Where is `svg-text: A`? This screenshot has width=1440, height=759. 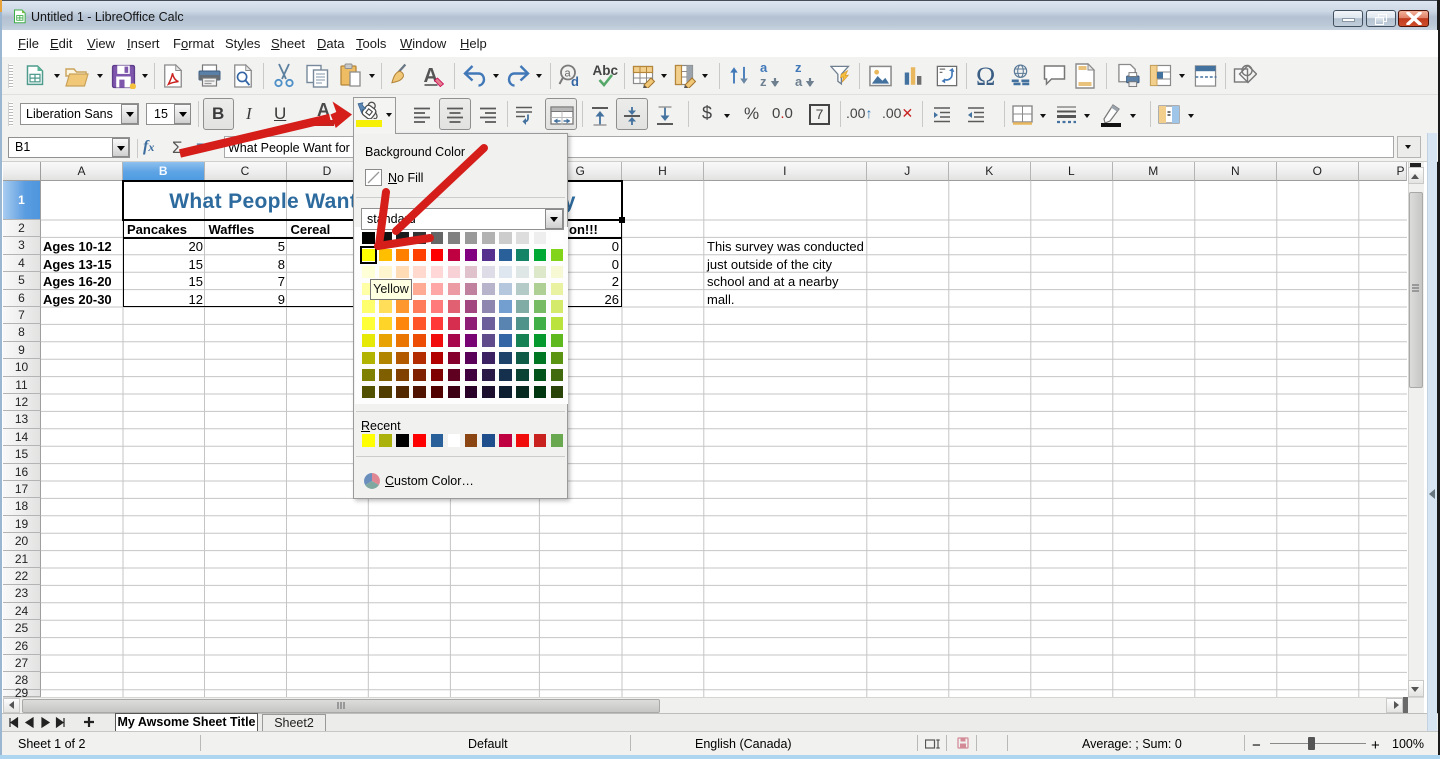
svg-text: A is located at coordinates (431, 76).